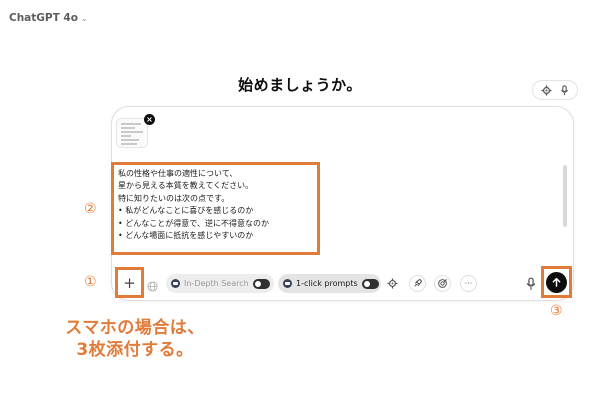  What do you see at coordinates (442, 283) in the screenshot?
I see `target-icon` at bounding box center [442, 283].